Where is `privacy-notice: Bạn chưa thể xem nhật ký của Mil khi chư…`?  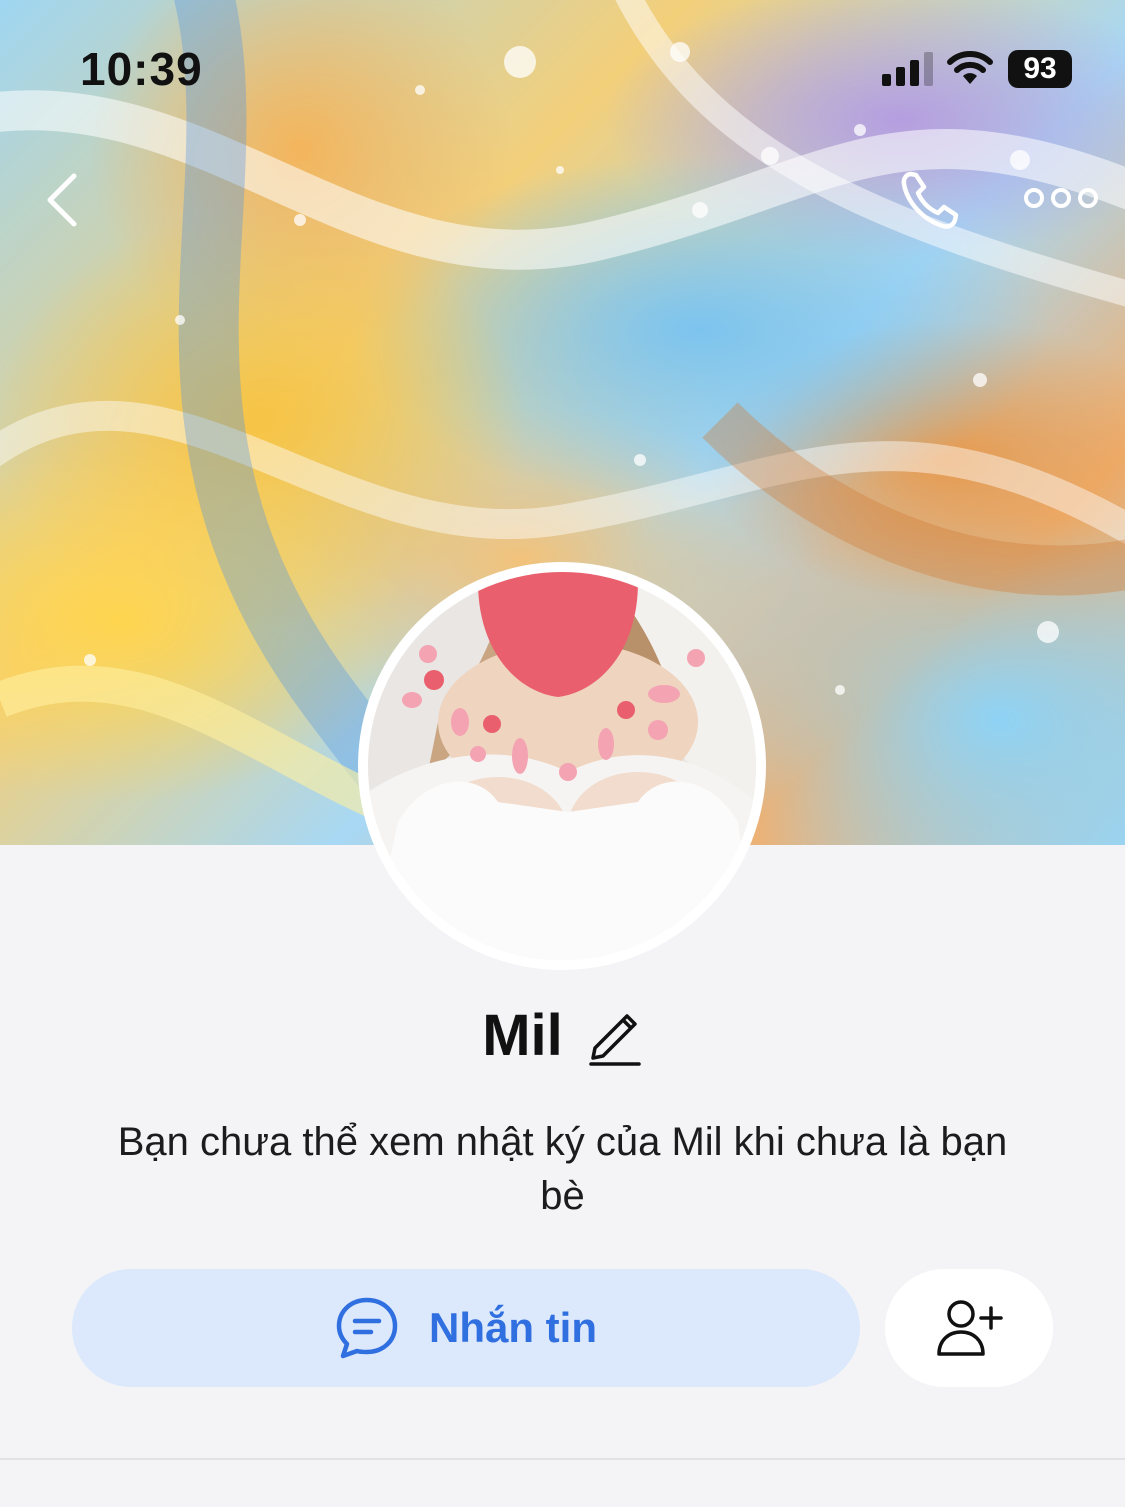
privacy-notice: Bạn chưa thể xem nhật ký của Mil khi chư… is located at coordinates (562, 1169).